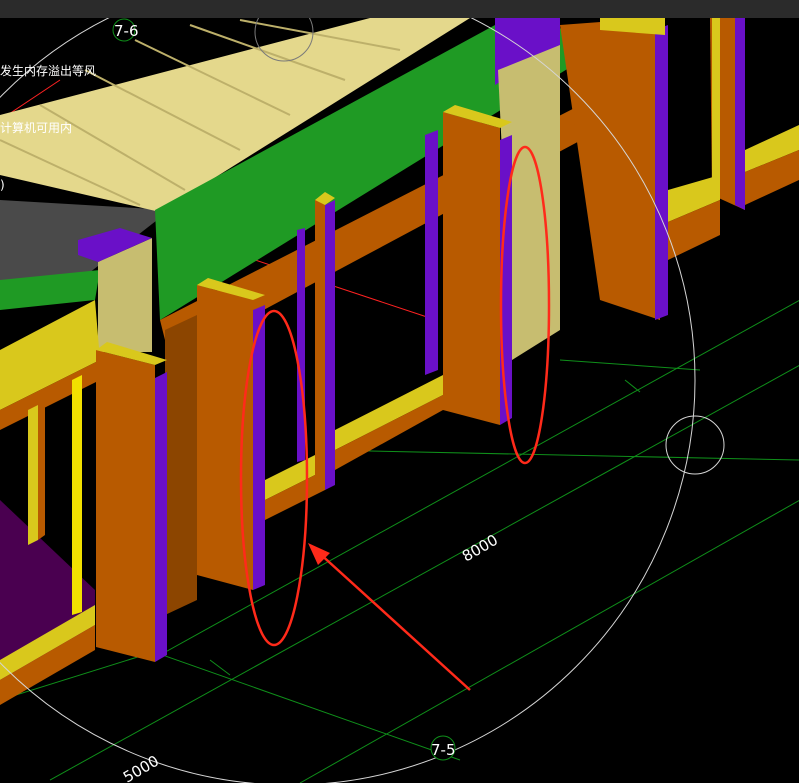  Describe the element at coordinates (610, 169) in the screenshot. I see `right-column-front` at that location.